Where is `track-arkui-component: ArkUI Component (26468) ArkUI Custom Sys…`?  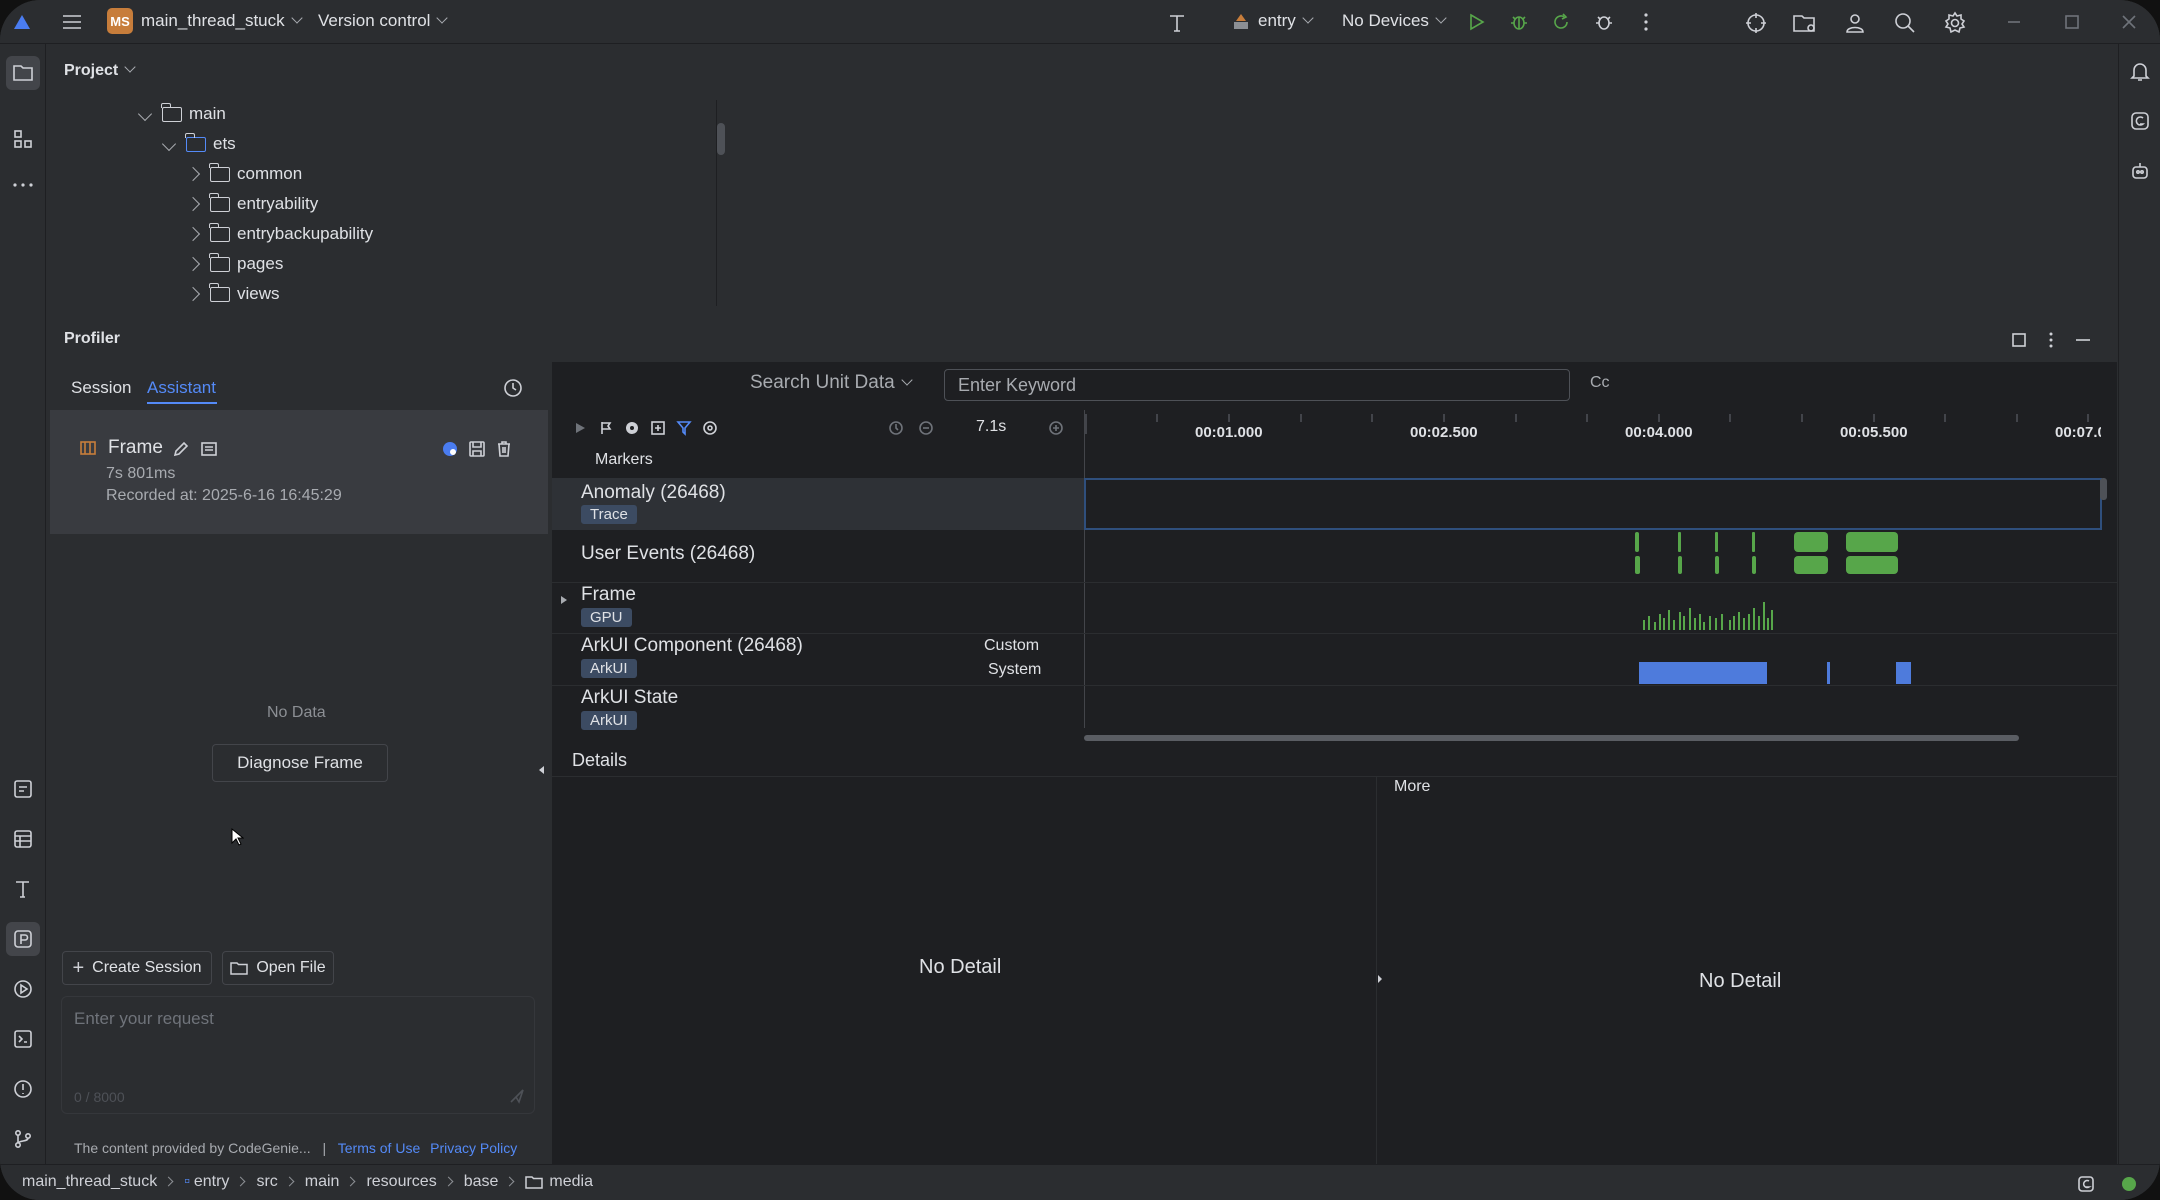
track-arkui-component: ArkUI Component (26468) ArkUI Custom Sys… is located at coordinates (818, 659).